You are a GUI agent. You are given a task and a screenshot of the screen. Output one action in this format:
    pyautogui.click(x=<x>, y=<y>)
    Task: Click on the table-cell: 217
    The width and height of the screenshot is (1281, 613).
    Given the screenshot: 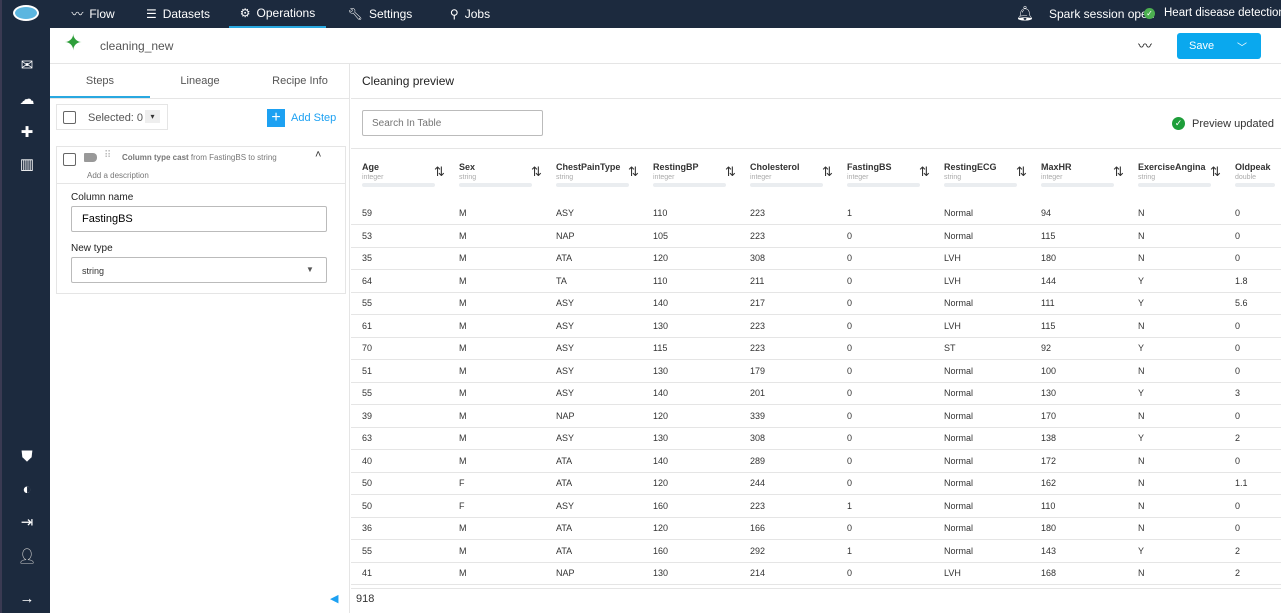 What is the action you would take?
    pyautogui.click(x=787, y=303)
    